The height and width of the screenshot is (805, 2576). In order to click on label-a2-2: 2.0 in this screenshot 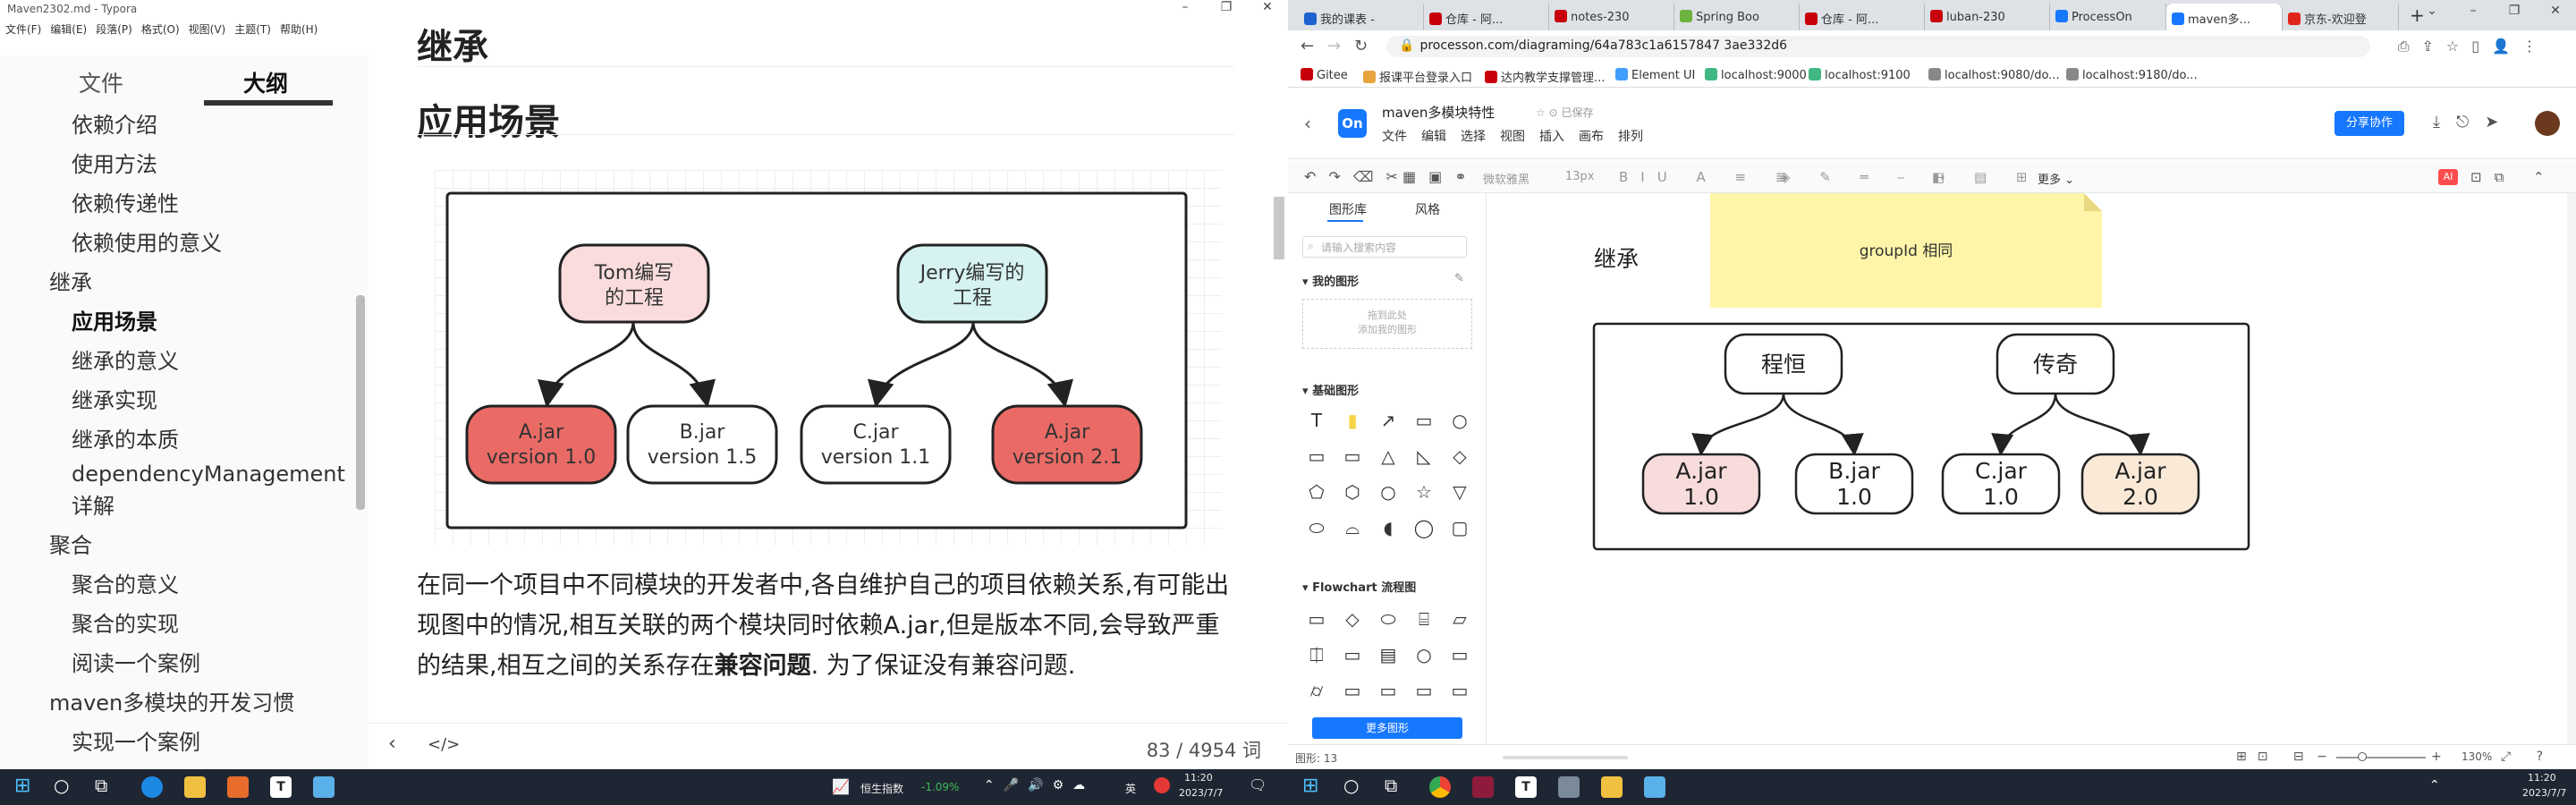, I will do `click(2140, 497)`.